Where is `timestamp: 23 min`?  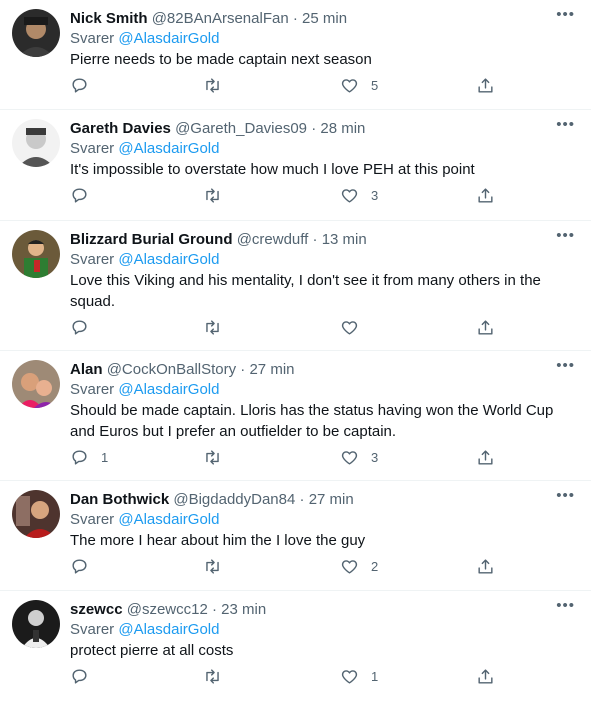 timestamp: 23 min is located at coordinates (243, 609).